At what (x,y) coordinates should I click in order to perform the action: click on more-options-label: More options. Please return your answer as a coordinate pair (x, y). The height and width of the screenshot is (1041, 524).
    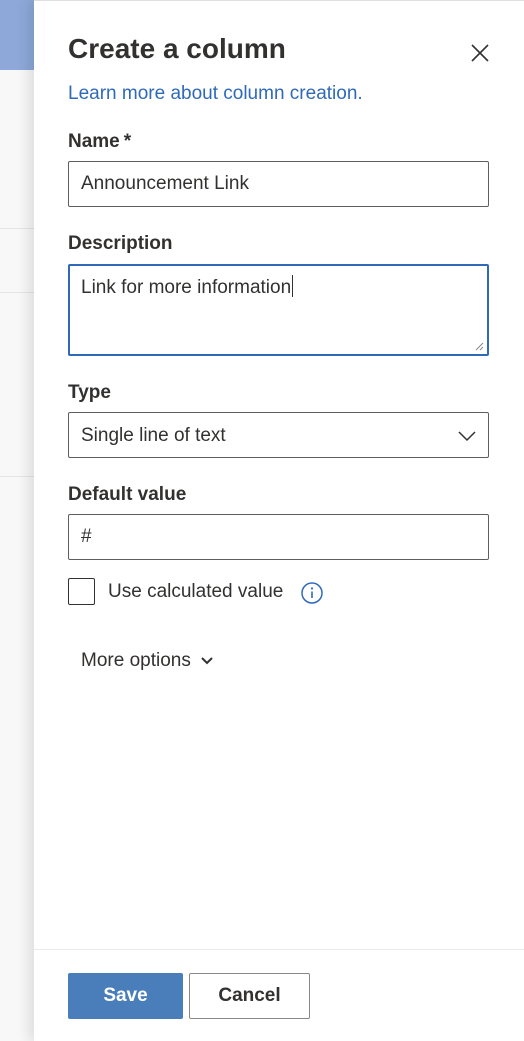
    Looking at the image, I should click on (136, 660).